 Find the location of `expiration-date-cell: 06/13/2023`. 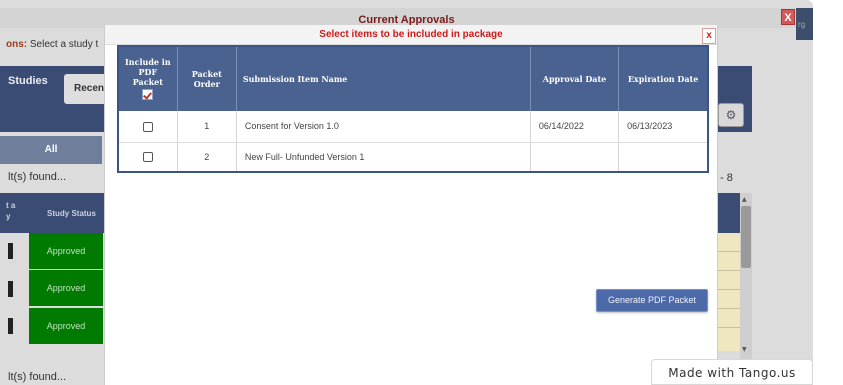

expiration-date-cell: 06/13/2023 is located at coordinates (663, 127).